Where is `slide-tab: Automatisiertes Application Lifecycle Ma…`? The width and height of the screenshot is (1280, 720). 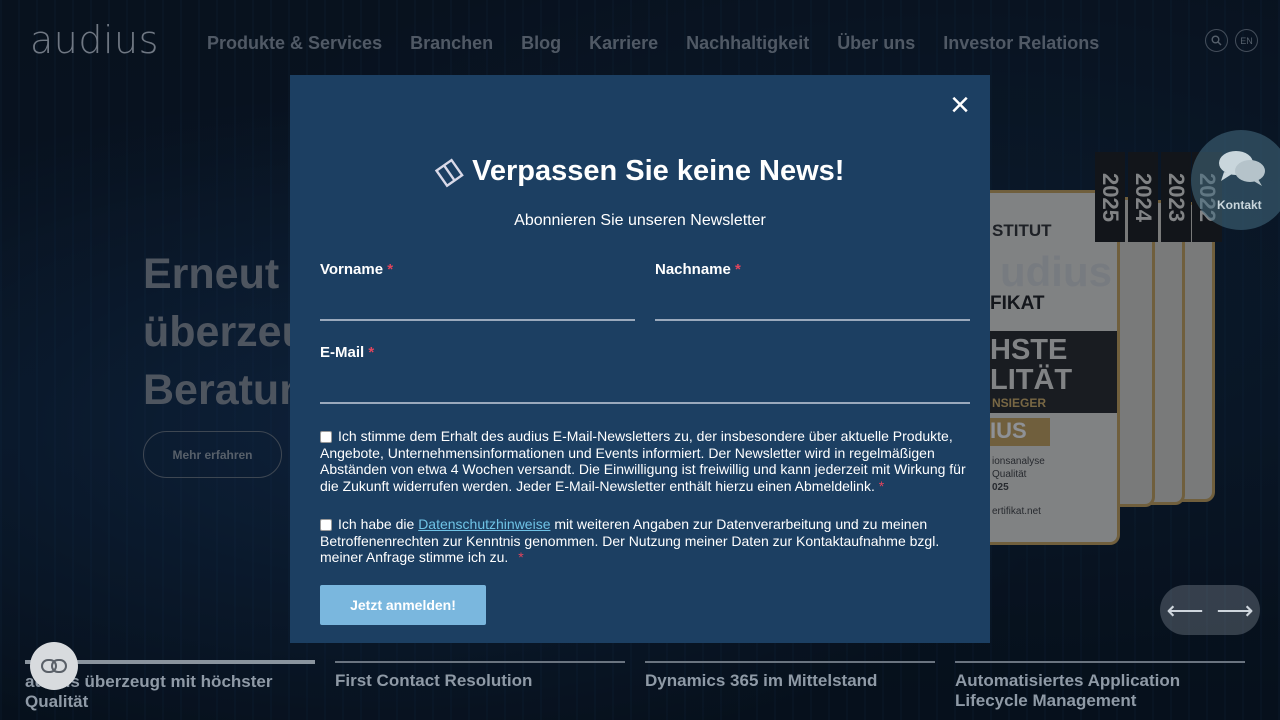 slide-tab: Automatisiertes Application Lifecycle Ma… is located at coordinates (1100, 686).